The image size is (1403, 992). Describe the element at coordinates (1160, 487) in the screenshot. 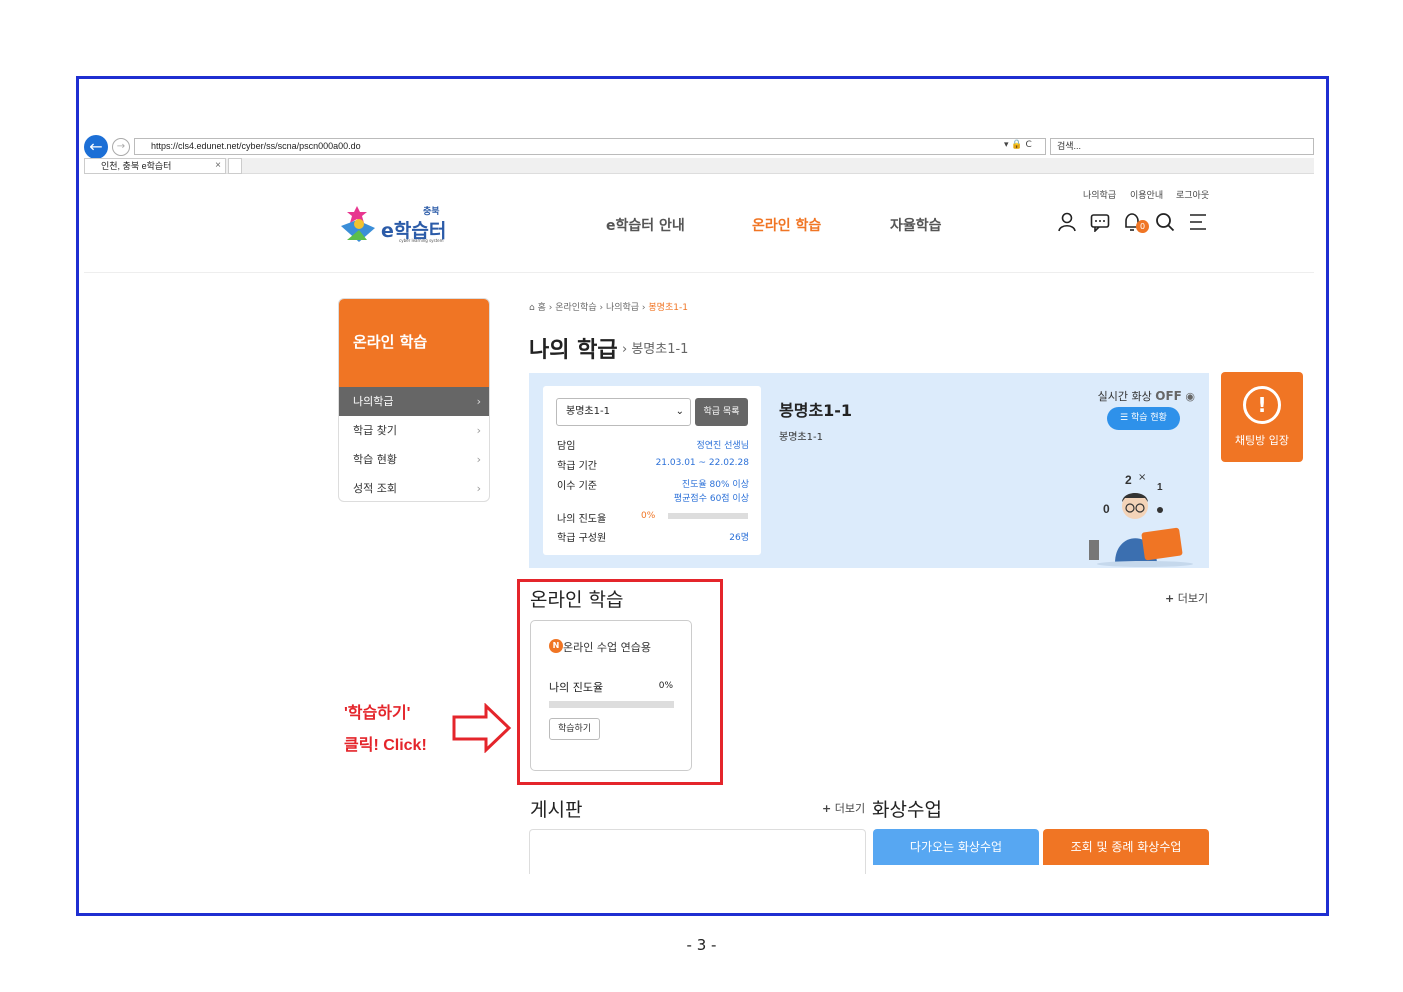

I see `svg-text: 1` at that location.